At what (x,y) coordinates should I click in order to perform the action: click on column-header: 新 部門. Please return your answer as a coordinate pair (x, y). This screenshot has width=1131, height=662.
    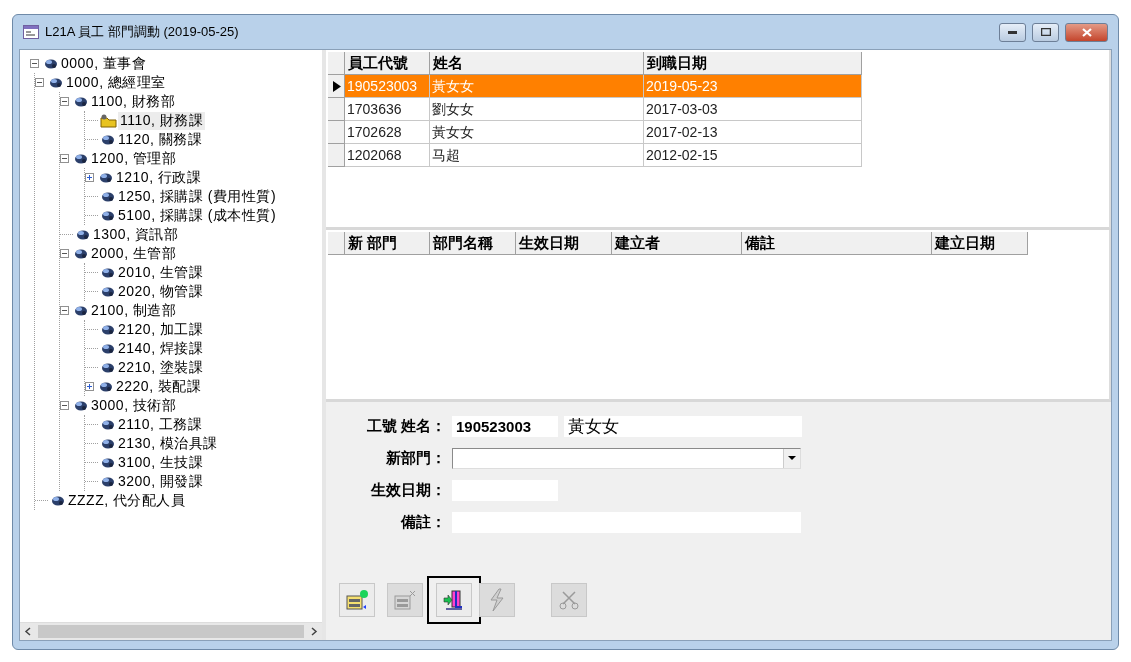
    Looking at the image, I should click on (387, 243).